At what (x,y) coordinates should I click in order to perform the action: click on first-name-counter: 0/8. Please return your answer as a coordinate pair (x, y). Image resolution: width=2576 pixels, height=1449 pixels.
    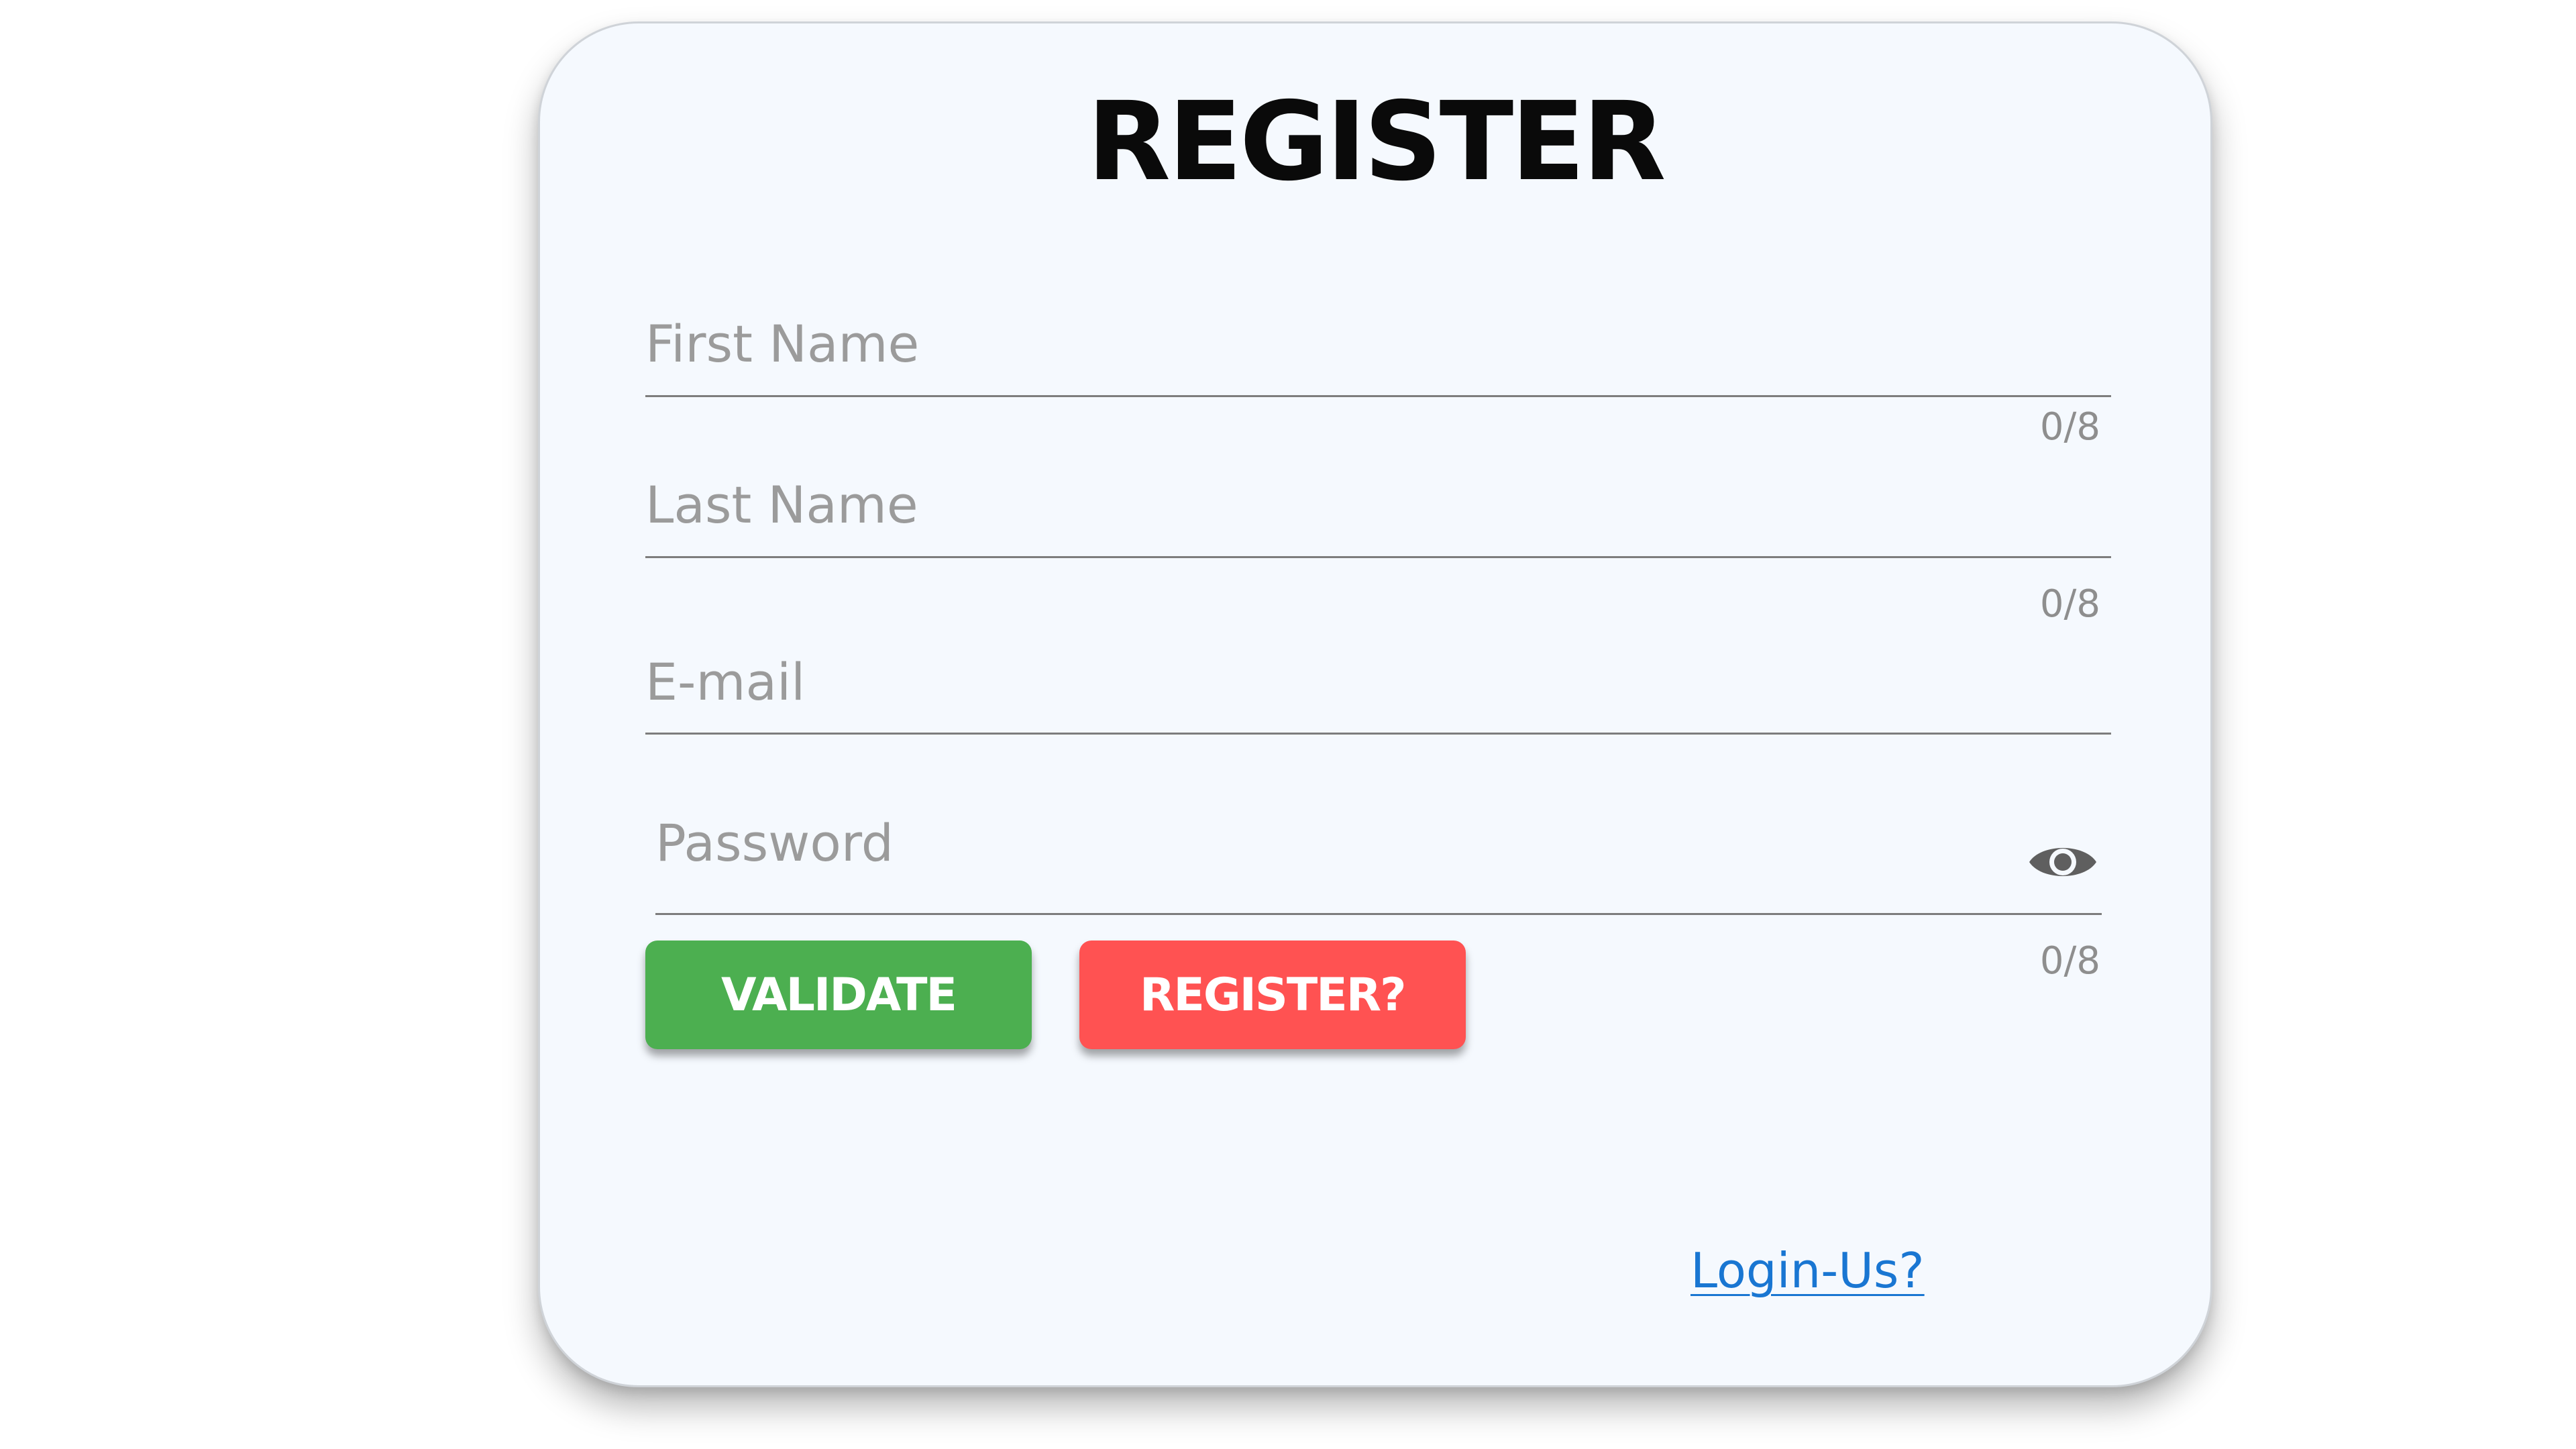
    Looking at the image, I should click on (2069, 427).